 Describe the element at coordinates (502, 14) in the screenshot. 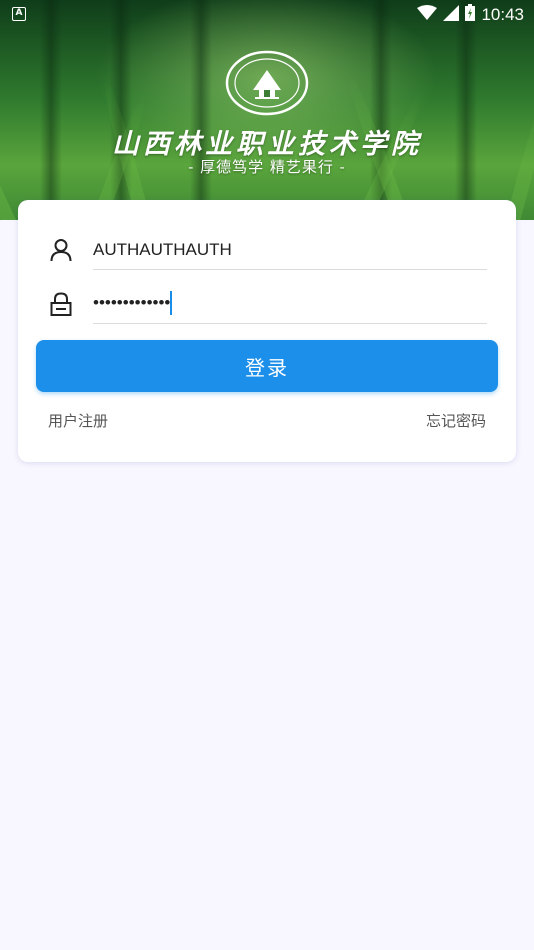

I see `status-time: 10:43` at that location.